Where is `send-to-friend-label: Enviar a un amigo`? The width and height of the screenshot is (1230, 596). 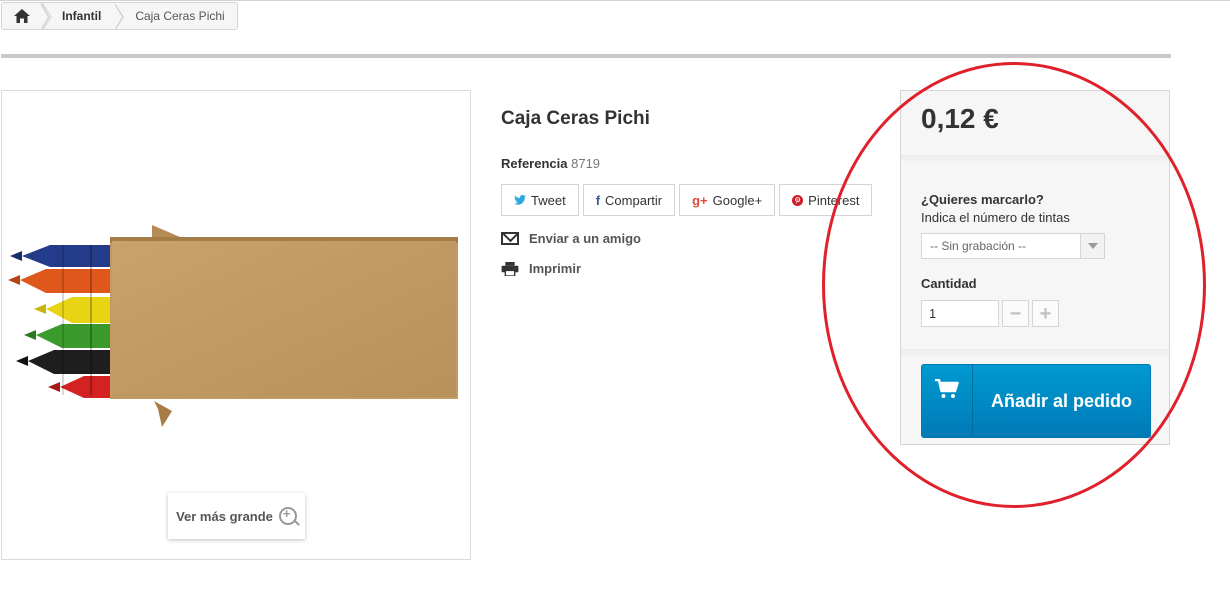
send-to-friend-label: Enviar a un amigo is located at coordinates (585, 238).